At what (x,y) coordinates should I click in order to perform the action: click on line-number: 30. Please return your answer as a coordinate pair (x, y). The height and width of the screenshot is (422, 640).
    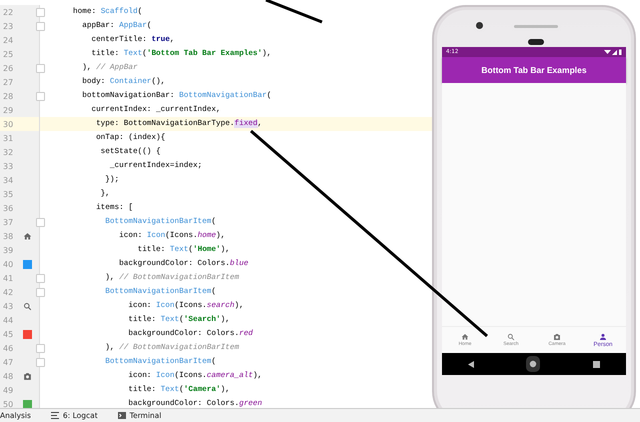
    Looking at the image, I should click on (8, 124).